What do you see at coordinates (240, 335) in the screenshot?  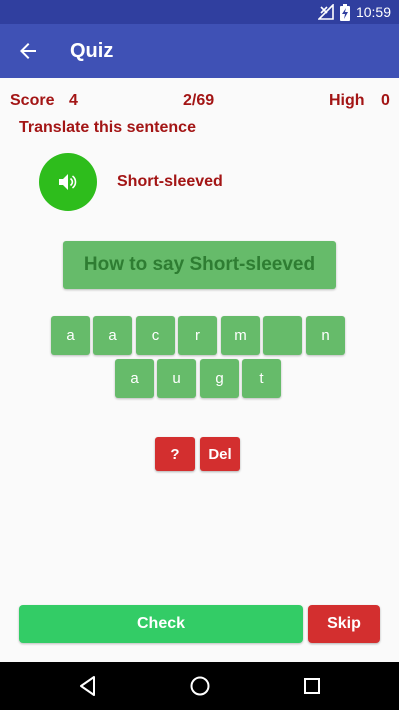 I see `letter-key: m` at bounding box center [240, 335].